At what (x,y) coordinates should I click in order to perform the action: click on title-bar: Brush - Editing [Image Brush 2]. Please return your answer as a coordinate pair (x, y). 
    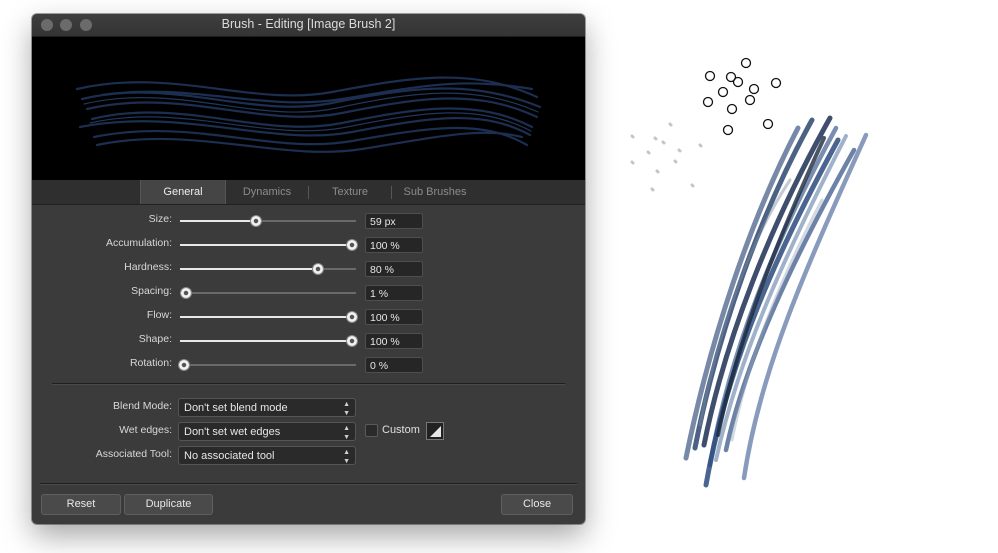
    Looking at the image, I should click on (308, 25).